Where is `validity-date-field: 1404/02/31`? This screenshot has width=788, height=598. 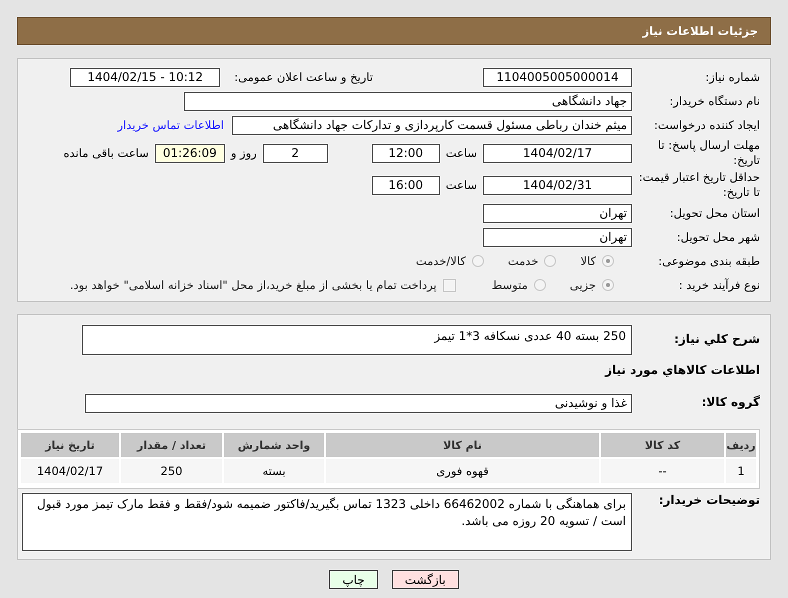 validity-date-field: 1404/02/31 is located at coordinates (557, 185).